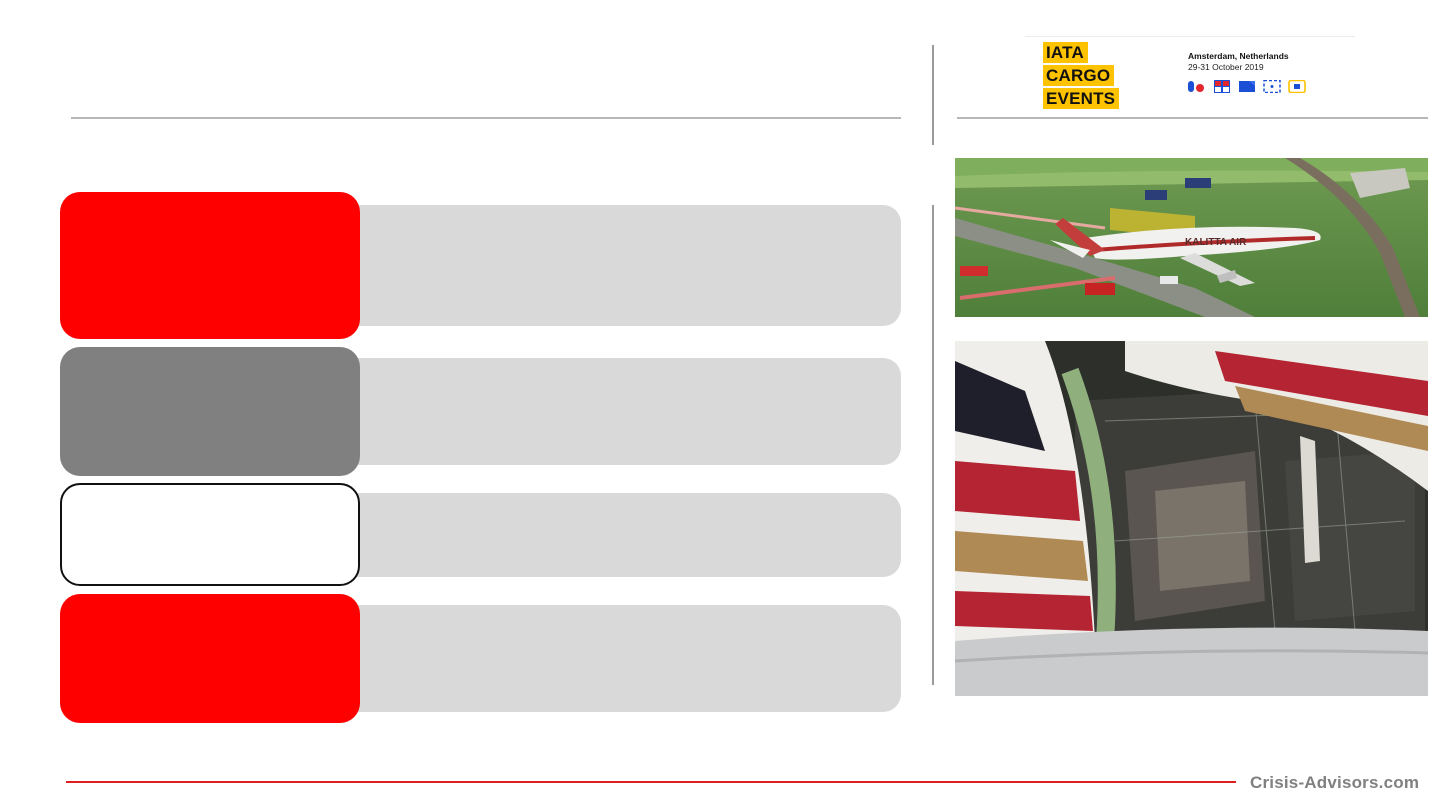  I want to click on row-1-tile, so click(210, 265).